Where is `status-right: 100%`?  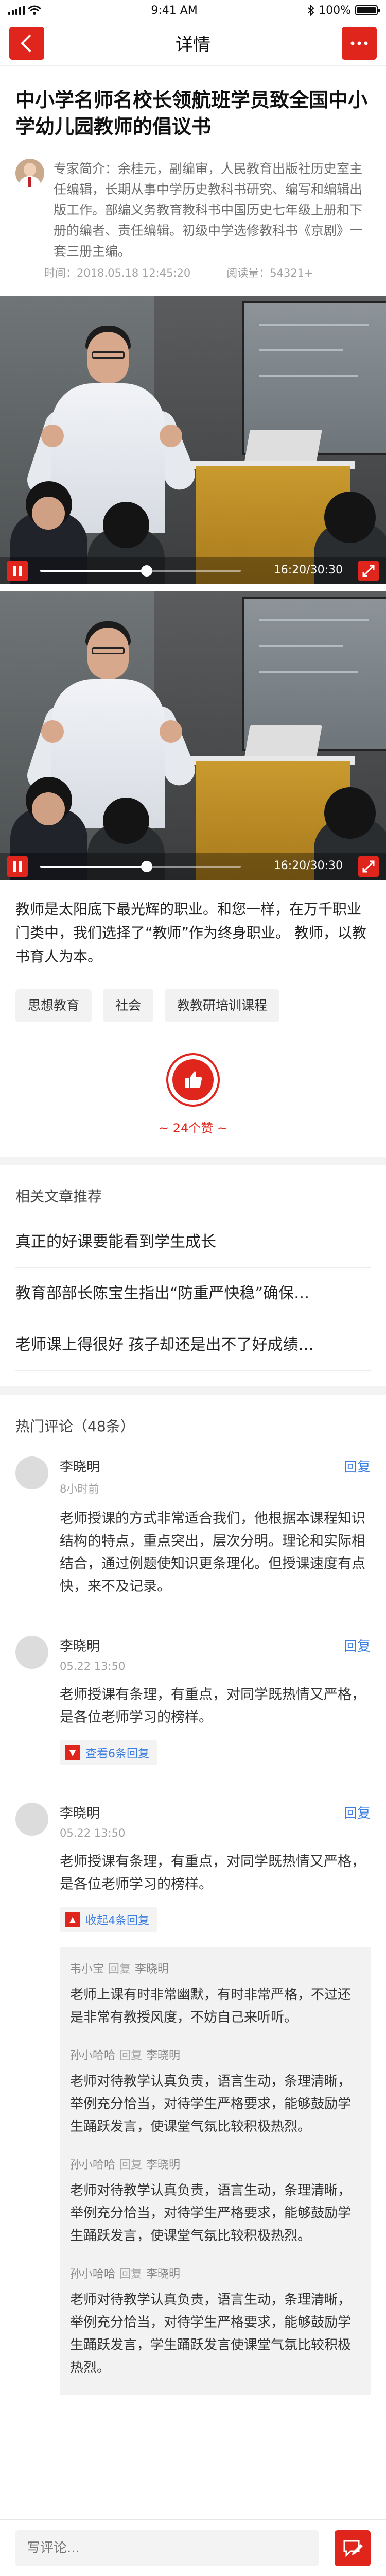
status-right: 100% is located at coordinates (344, 10).